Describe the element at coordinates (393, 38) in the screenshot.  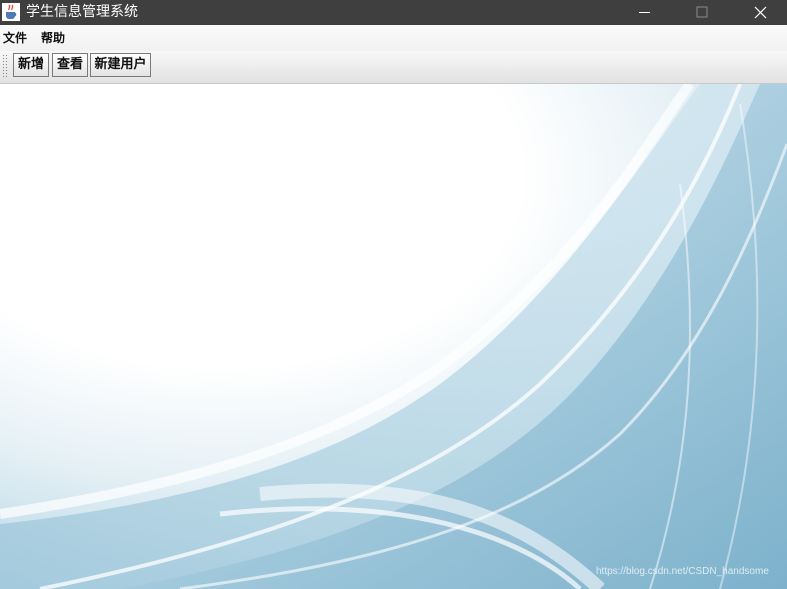
I see `menu-bar: 文件 帮助` at that location.